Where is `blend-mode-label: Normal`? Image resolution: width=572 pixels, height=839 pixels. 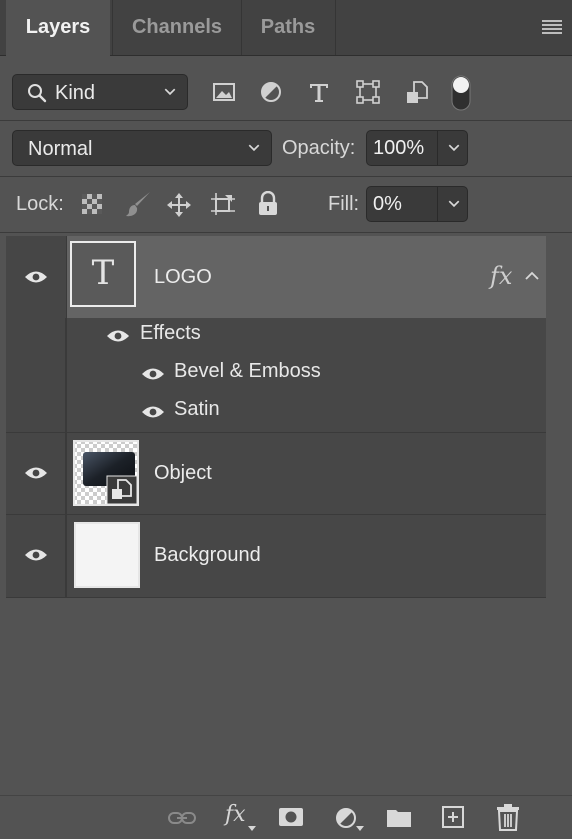
blend-mode-label: Normal is located at coordinates (60, 149).